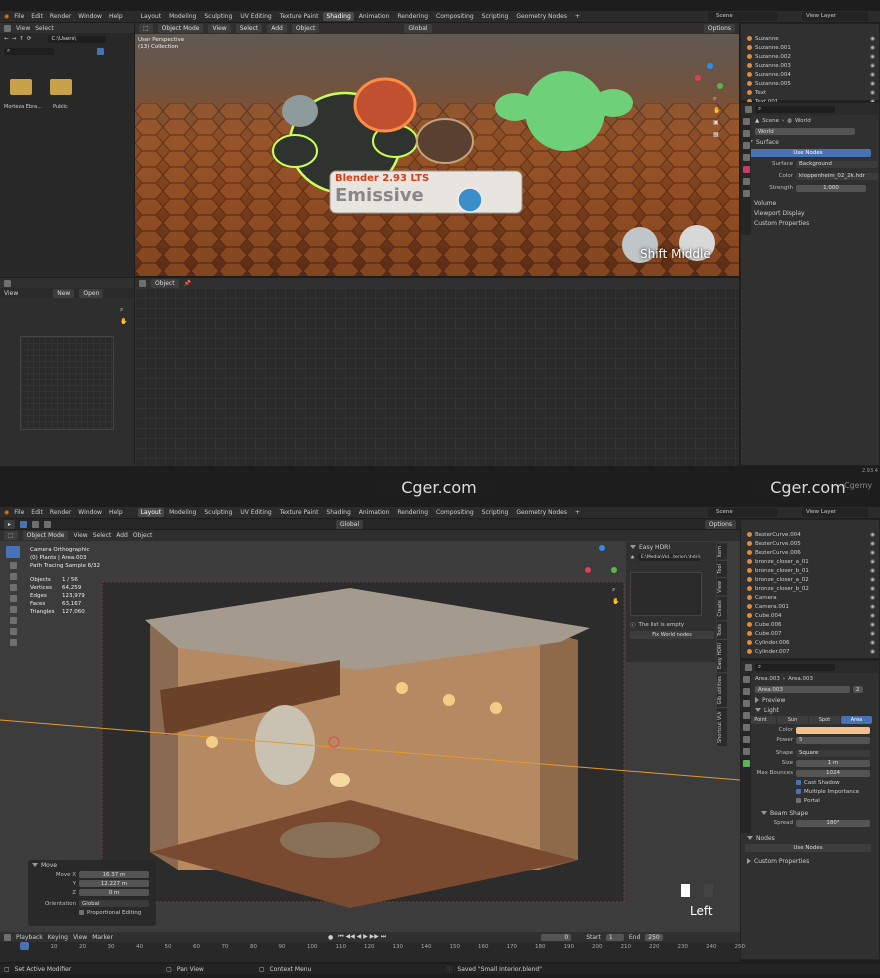  Describe the element at coordinates (716, 122) in the screenshot. I see `camera-icon: ▣` at that location.